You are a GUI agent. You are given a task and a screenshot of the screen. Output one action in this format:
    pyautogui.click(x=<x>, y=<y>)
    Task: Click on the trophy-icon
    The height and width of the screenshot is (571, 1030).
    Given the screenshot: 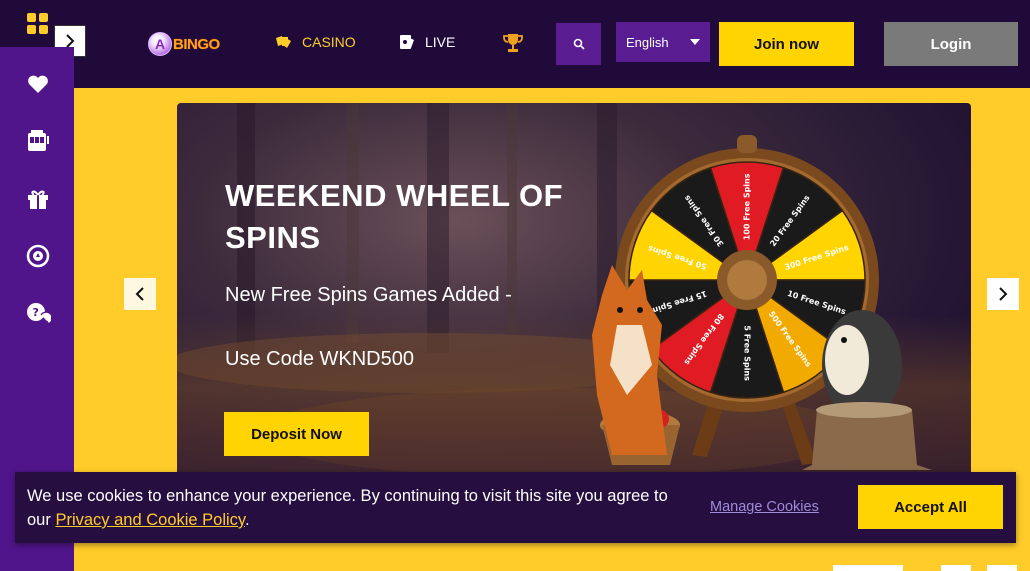 What is the action you would take?
    pyautogui.click(x=513, y=43)
    